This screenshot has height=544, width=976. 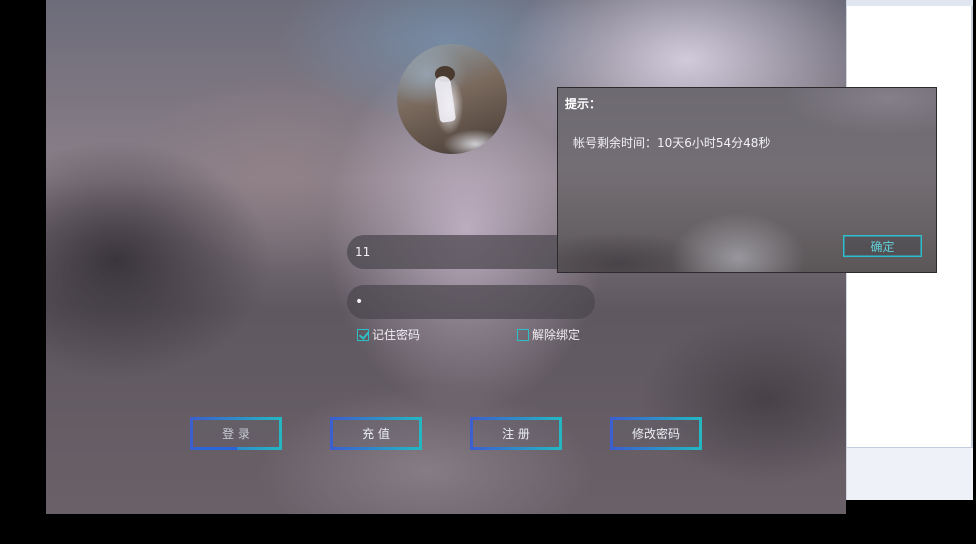 I want to click on unbind-checkbox: 解除绑定, so click(x=548, y=334).